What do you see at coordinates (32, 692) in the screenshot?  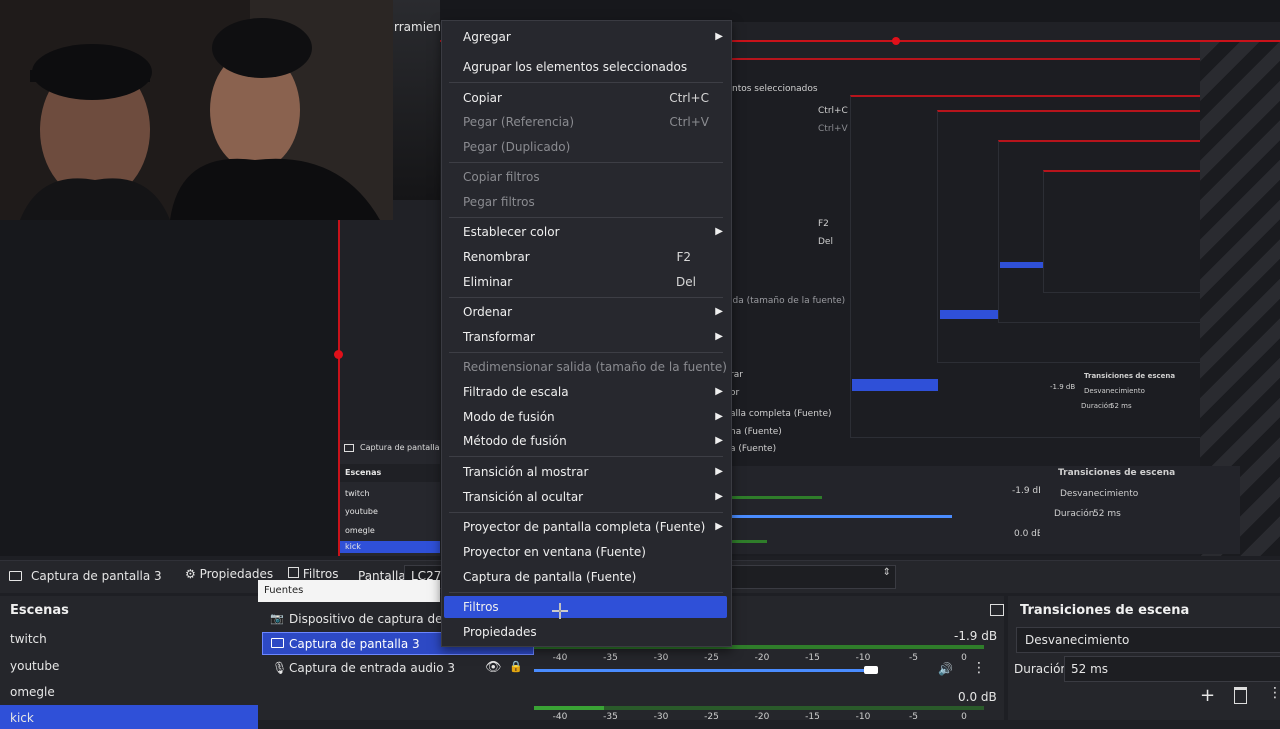 I see `scene-item-omegle: omegle` at bounding box center [32, 692].